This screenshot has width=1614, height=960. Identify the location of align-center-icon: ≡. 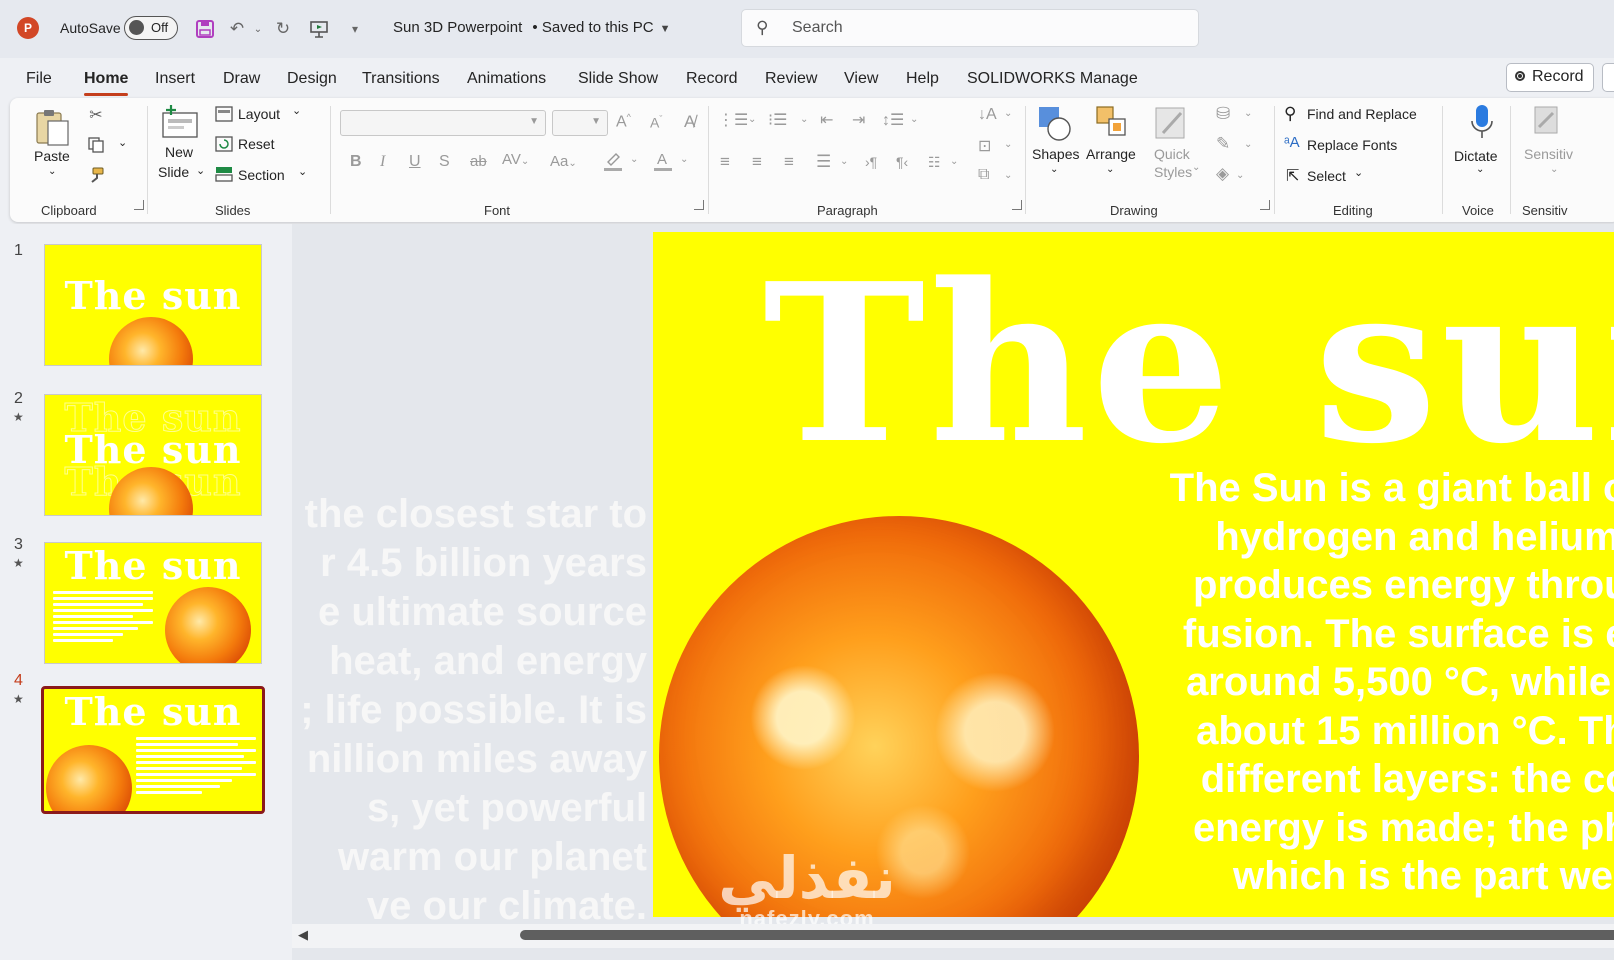
(757, 162).